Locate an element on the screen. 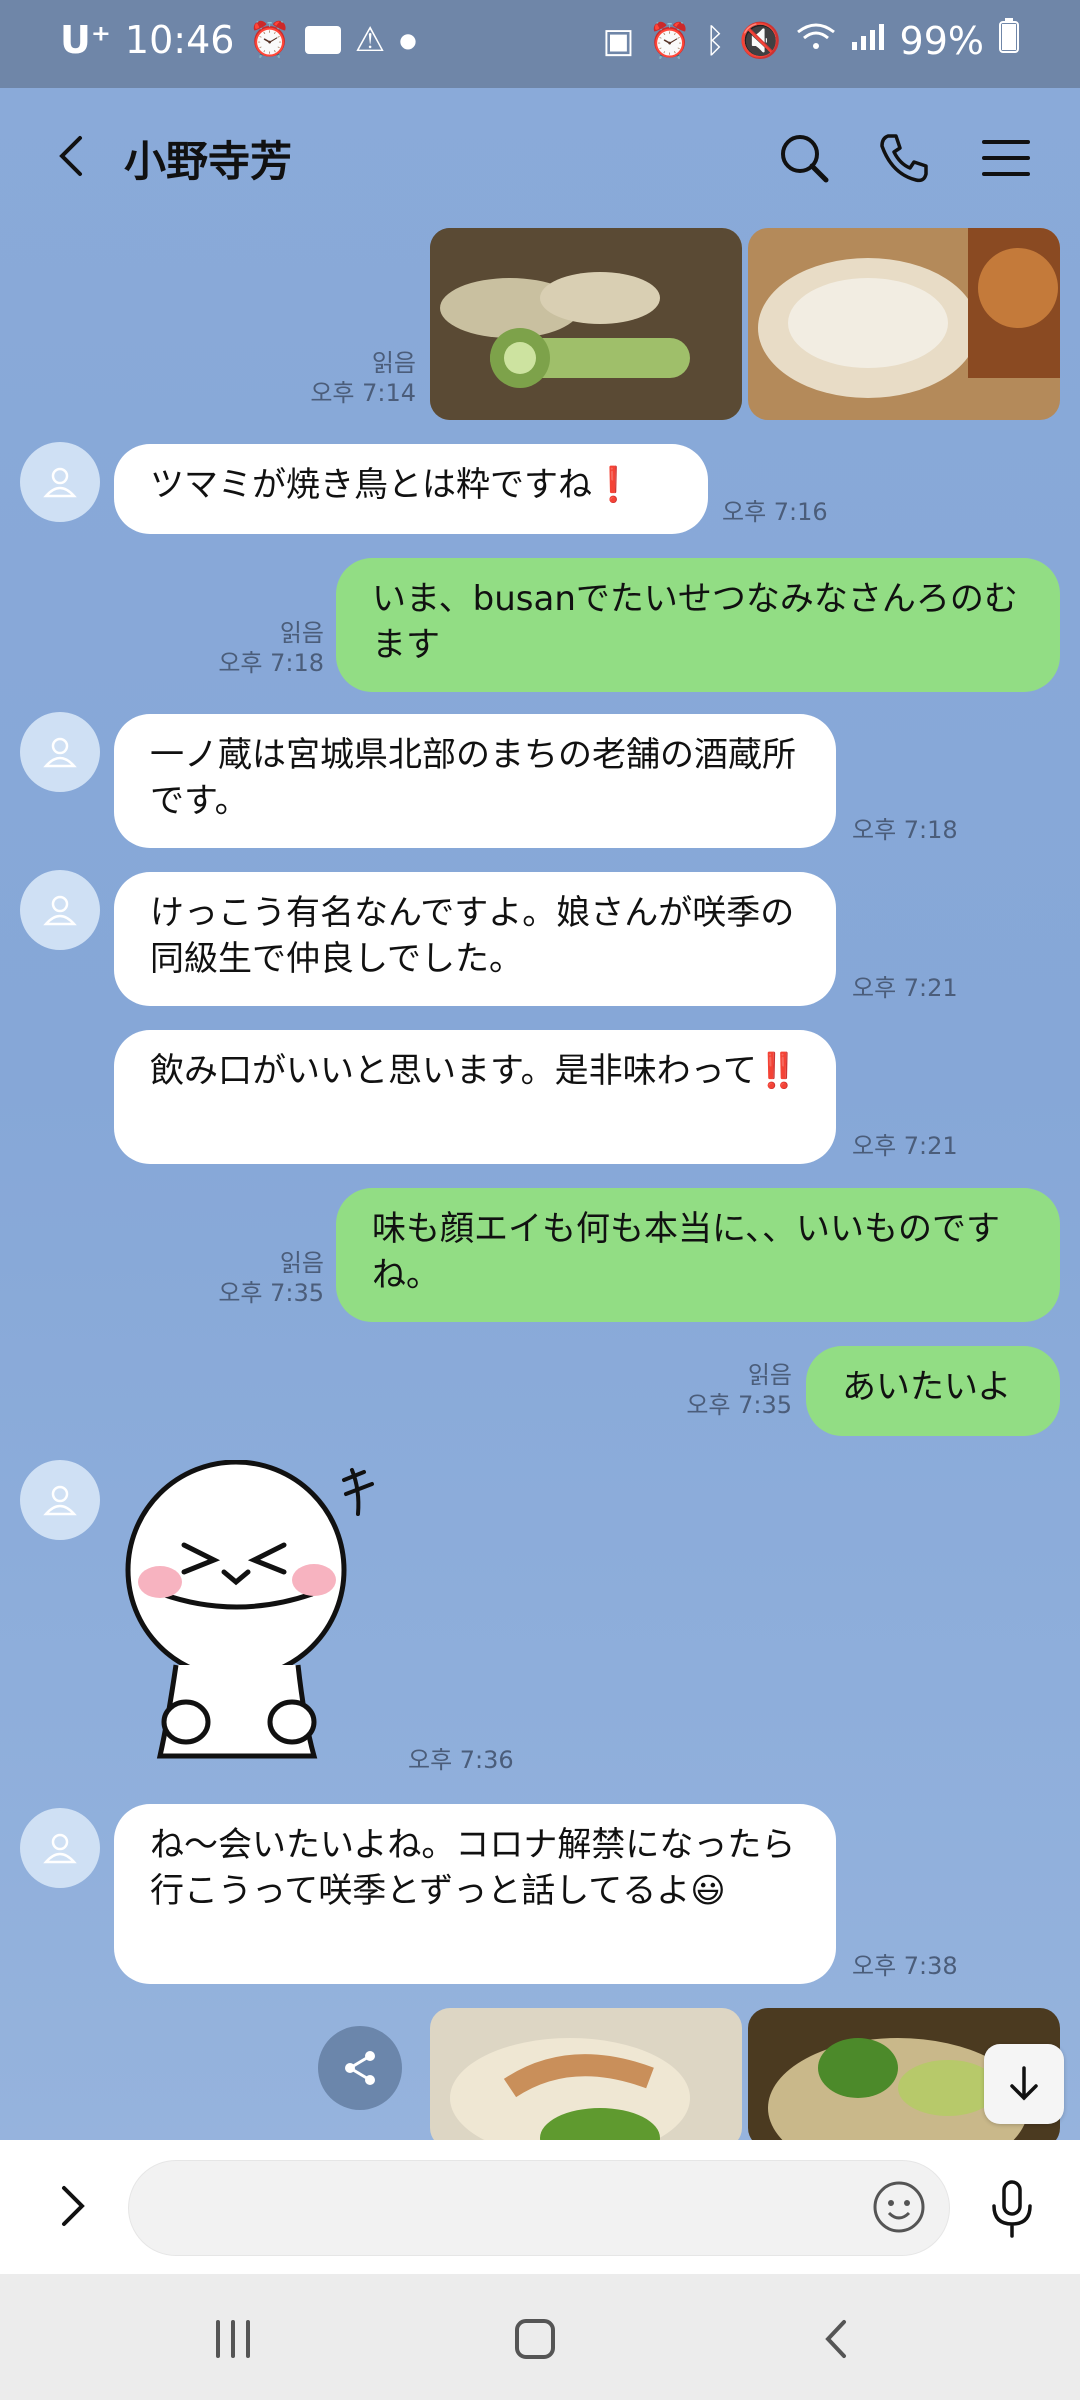 This screenshot has width=1080, height=2400. call-button is located at coordinates (904, 158).